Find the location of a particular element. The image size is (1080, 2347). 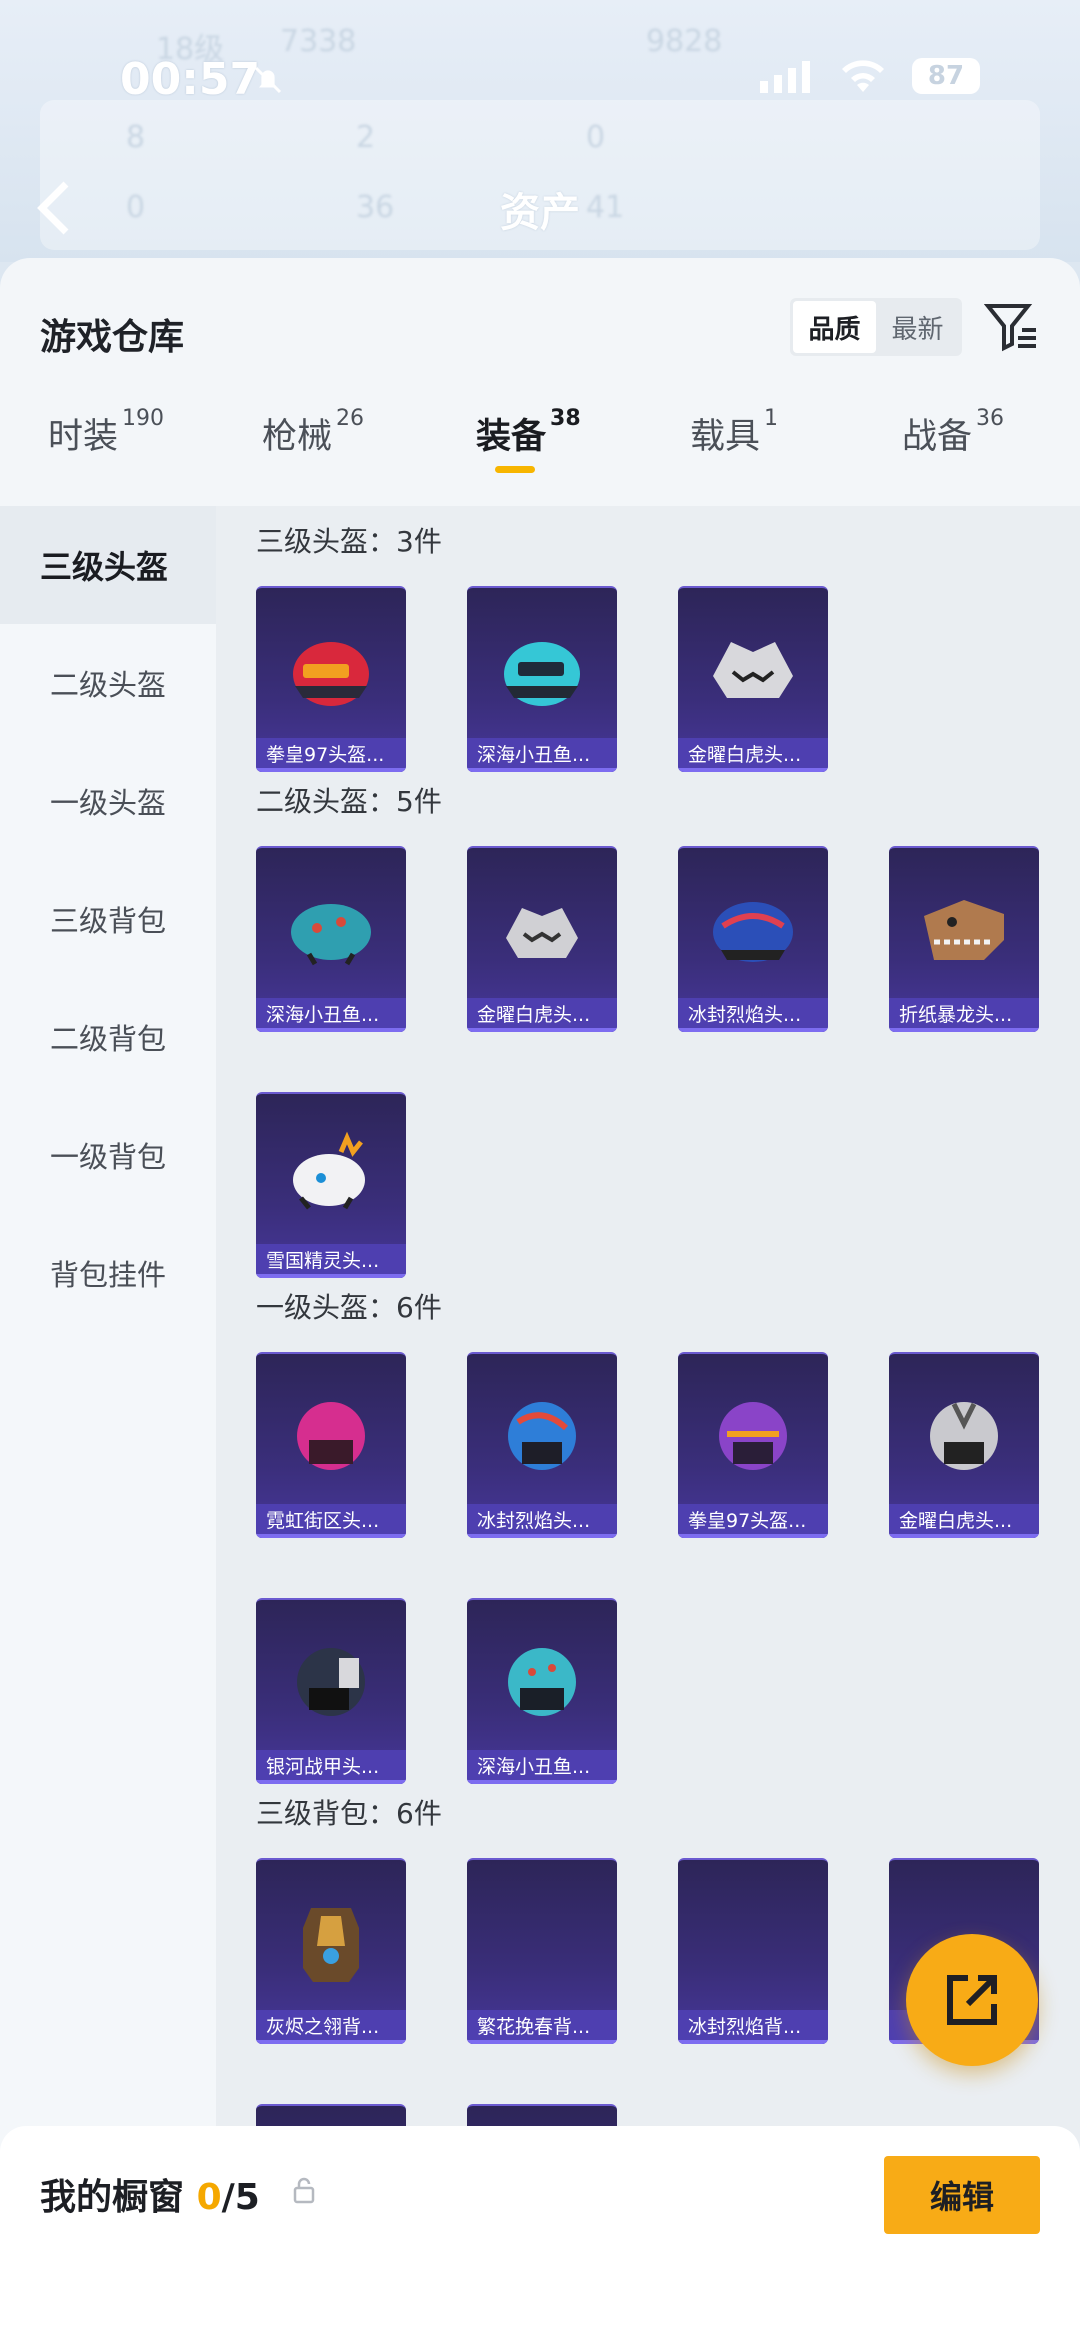

tab-vehicles: 载具 1 is located at coordinates (734, 432).